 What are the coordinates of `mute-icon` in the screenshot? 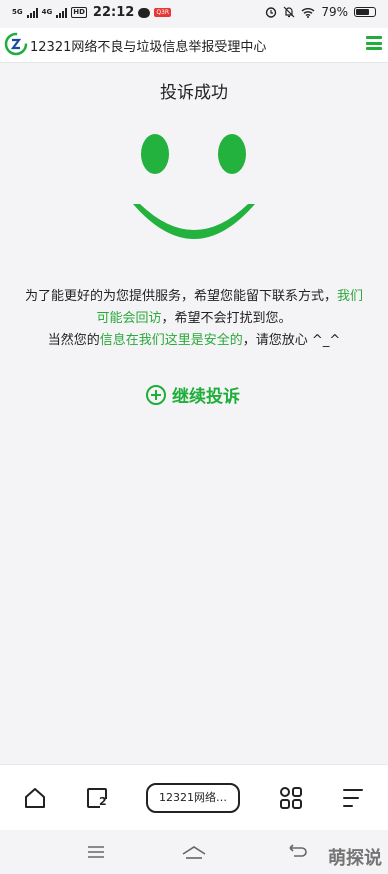 It's located at (289, 12).